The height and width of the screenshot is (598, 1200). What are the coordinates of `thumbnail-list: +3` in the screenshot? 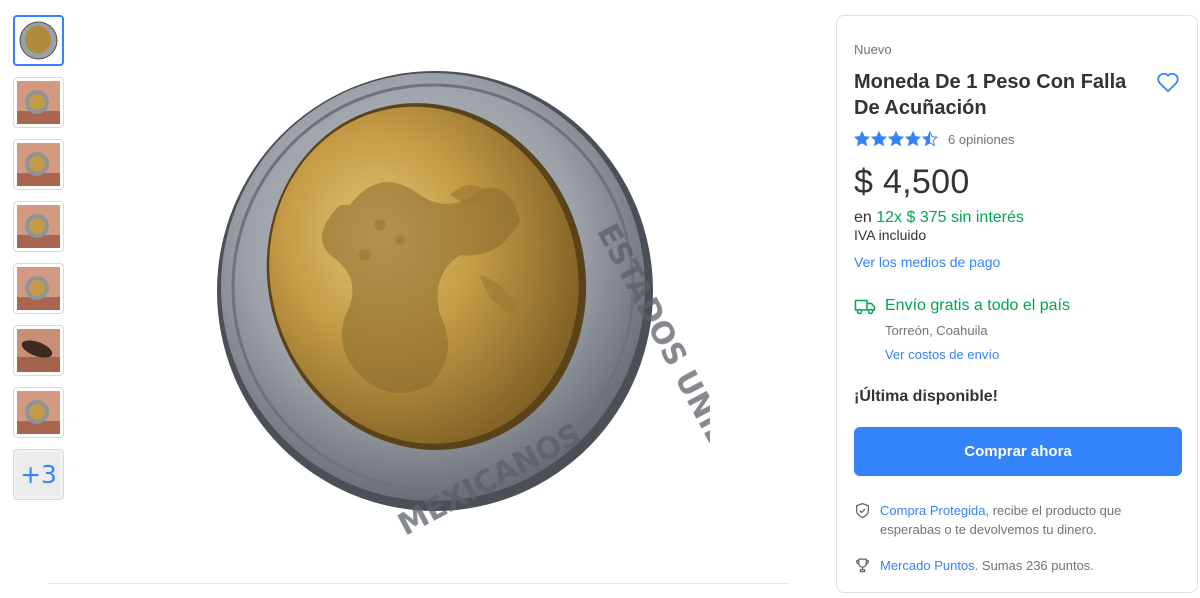 It's located at (38, 263).